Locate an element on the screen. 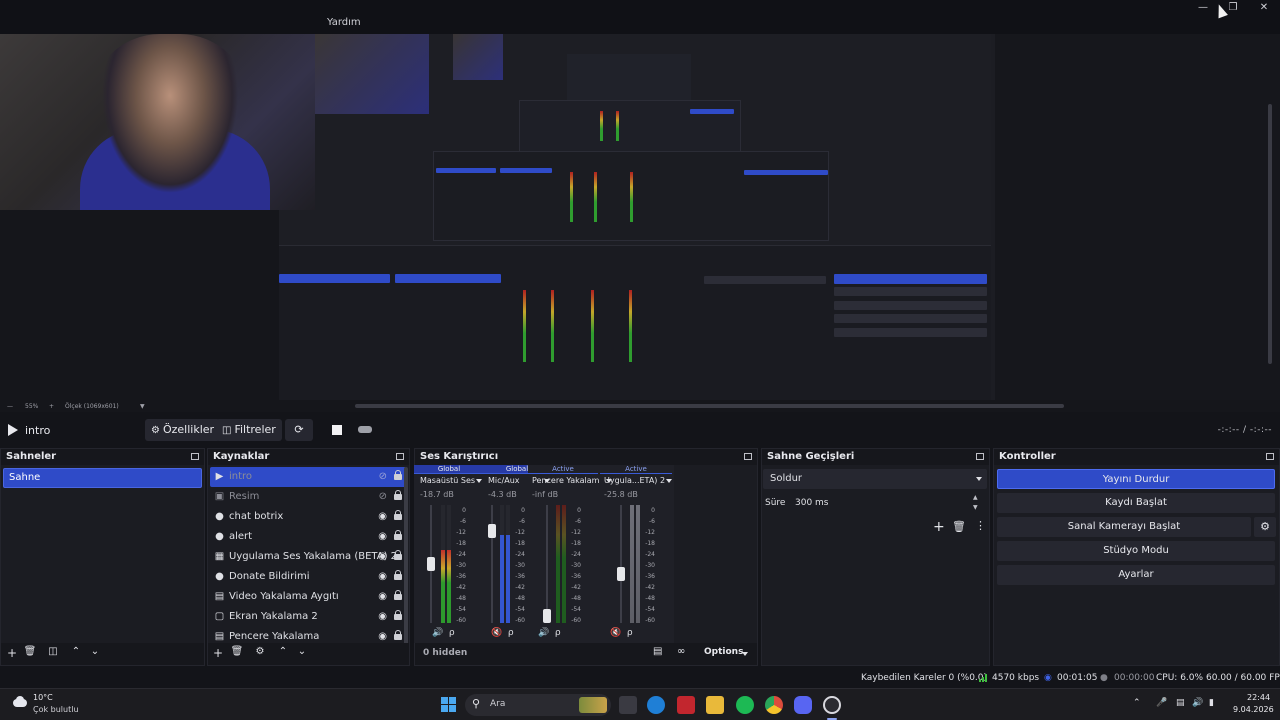 The width and height of the screenshot is (1280, 720). play-icon is located at coordinates (13, 430).